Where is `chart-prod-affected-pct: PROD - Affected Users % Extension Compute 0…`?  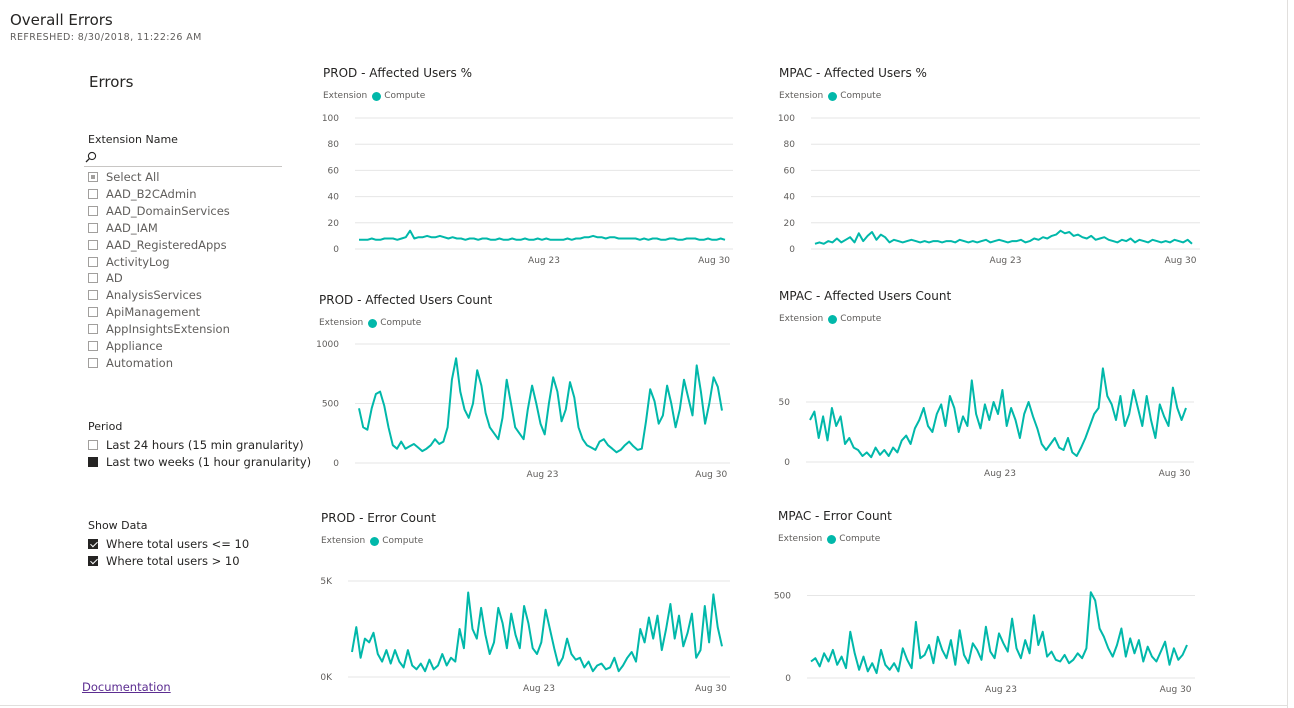
chart-prod-affected-pct: PROD - Affected Users % Extension Compute 0… is located at coordinates (532, 168).